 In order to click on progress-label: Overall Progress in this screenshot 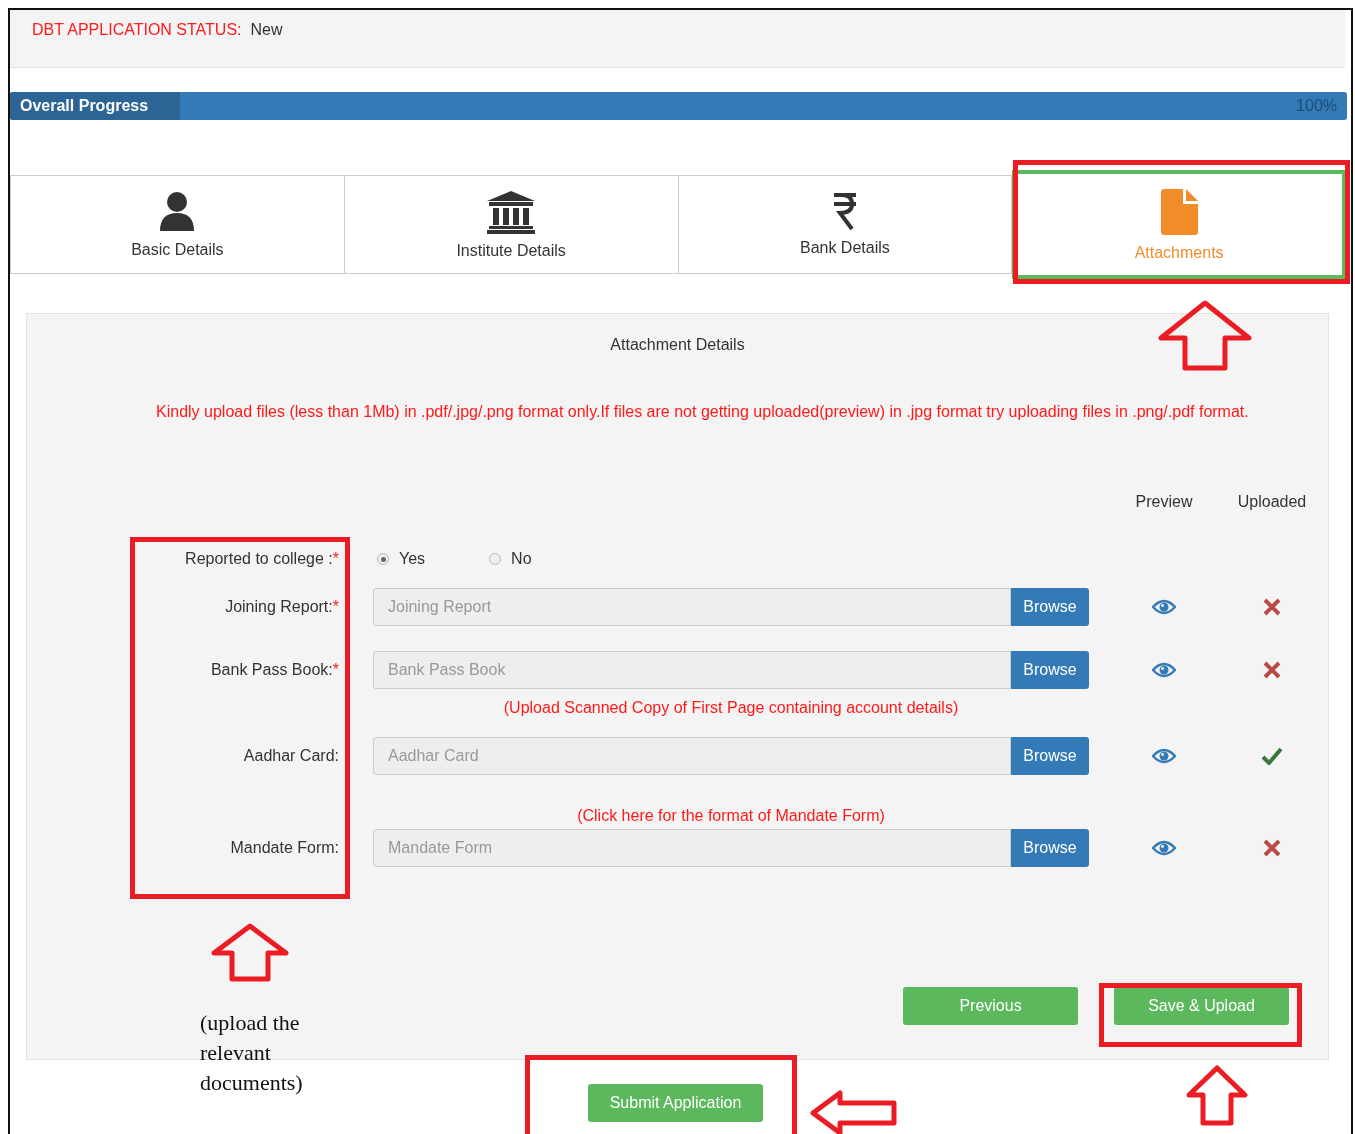, I will do `click(95, 106)`.